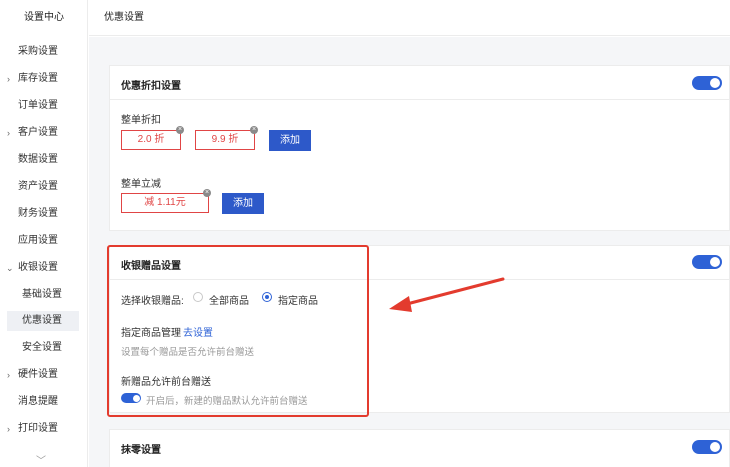 The width and height of the screenshot is (730, 467). I want to click on sidebar-item-hardware: › 硬件设置, so click(44, 375).